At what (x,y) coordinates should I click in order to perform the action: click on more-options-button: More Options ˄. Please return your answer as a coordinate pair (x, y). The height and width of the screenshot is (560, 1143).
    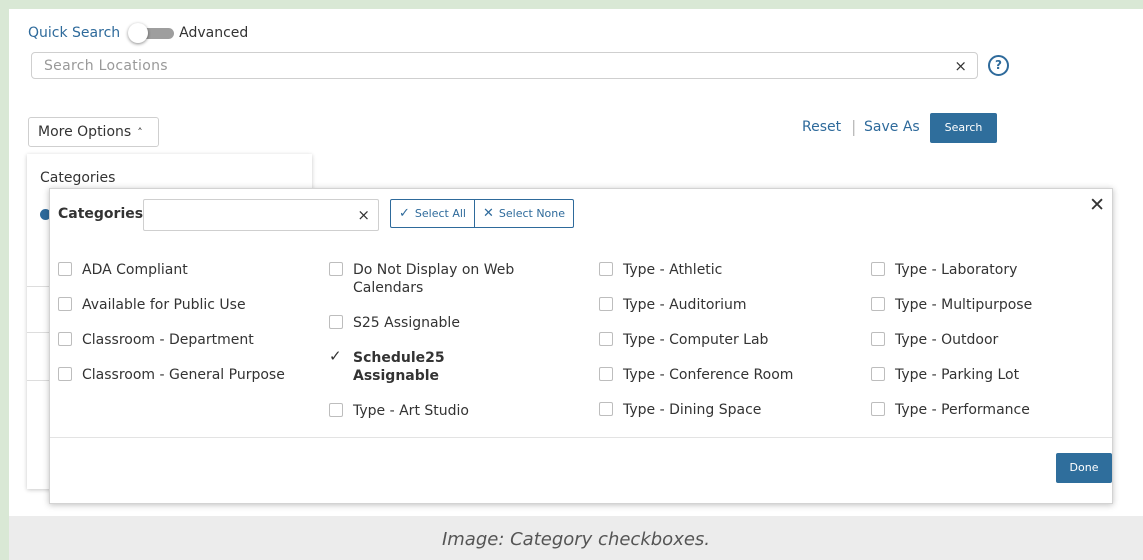
    Looking at the image, I should click on (93, 132).